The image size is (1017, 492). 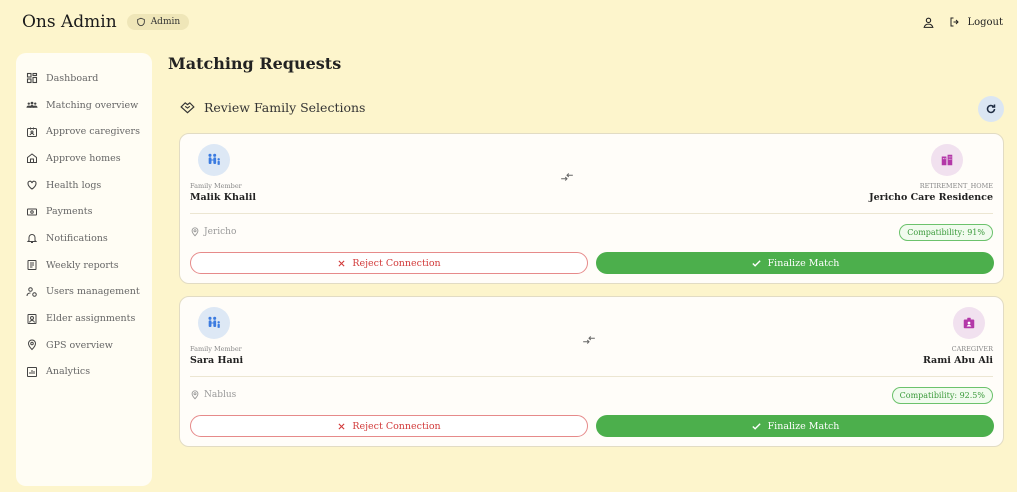 I want to click on target-name: Jericho Care Residence, so click(x=931, y=197).